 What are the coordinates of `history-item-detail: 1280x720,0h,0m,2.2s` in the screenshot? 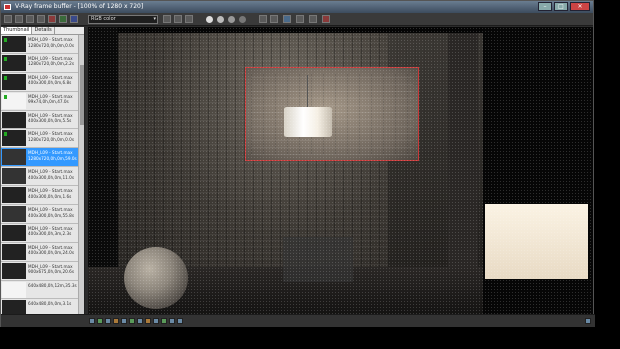 It's located at (51, 64).